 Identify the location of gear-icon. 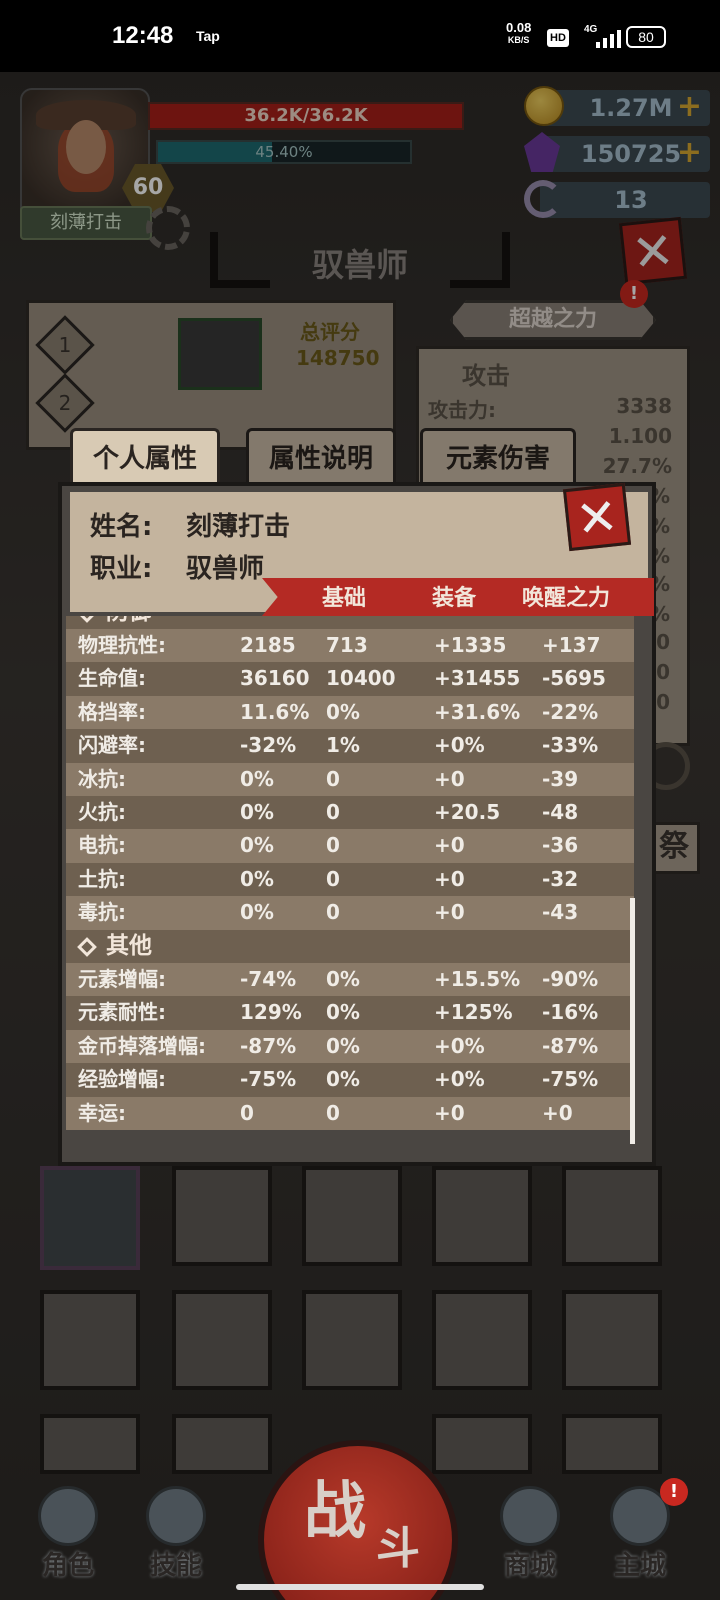
(168, 228).